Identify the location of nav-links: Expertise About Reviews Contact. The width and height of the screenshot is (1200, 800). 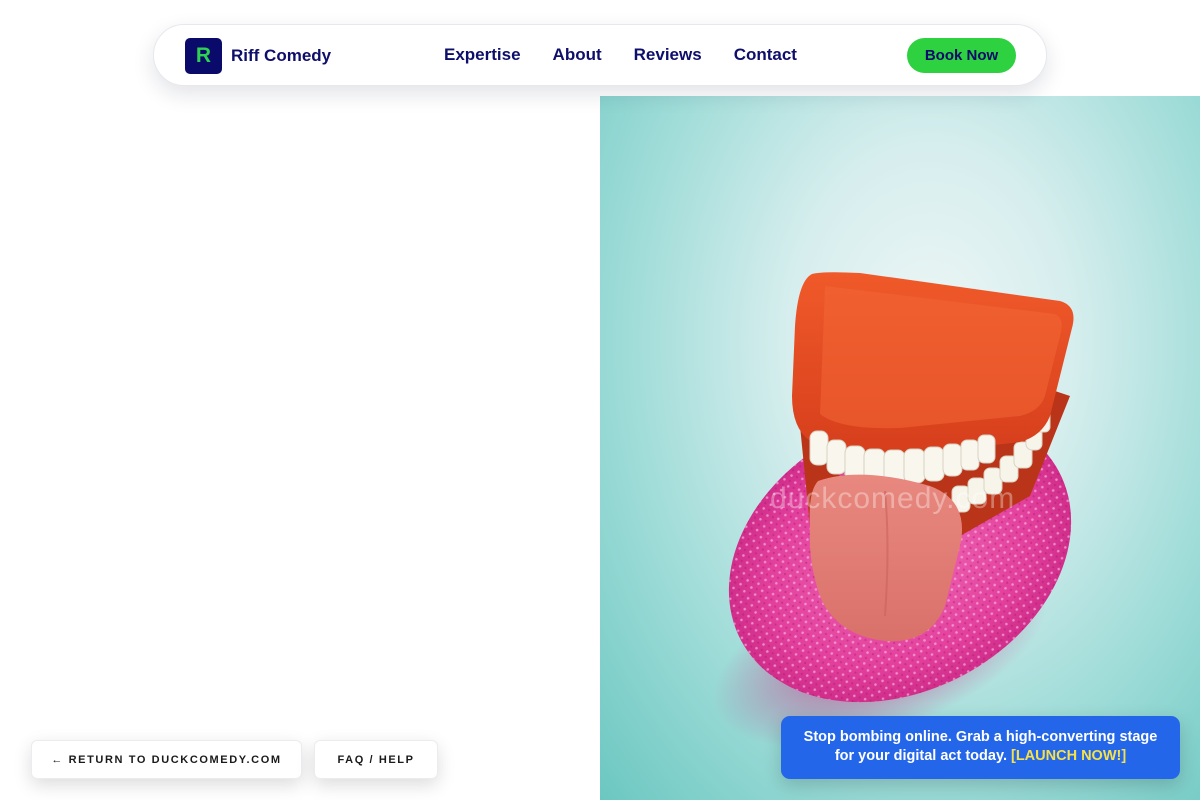
(620, 55).